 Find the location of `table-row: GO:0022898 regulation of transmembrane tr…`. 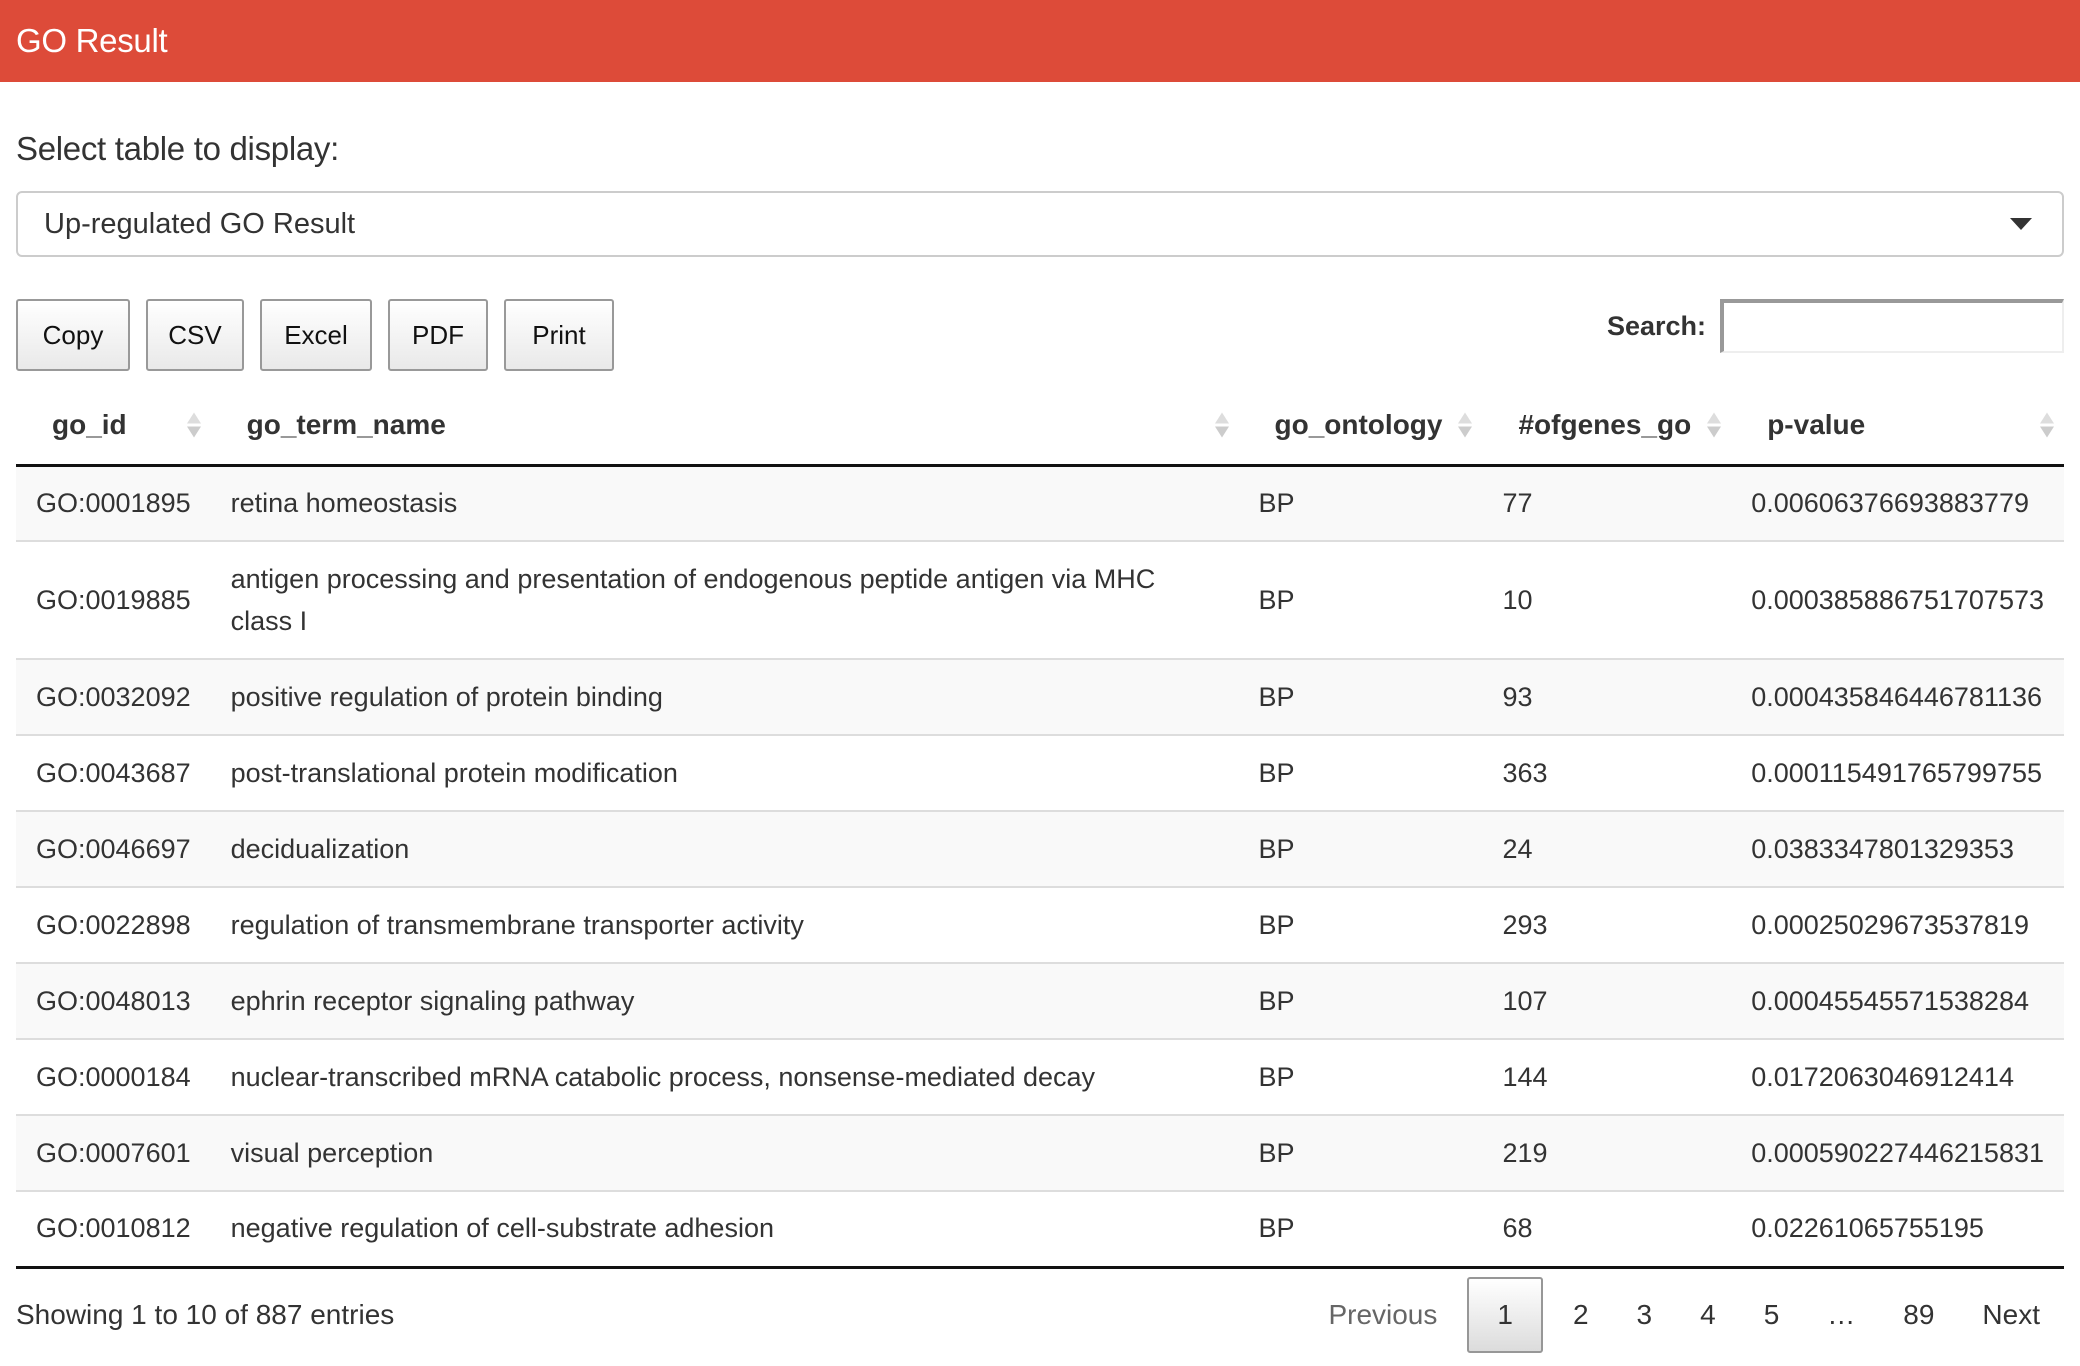

table-row: GO:0022898 regulation of transmembrane tr… is located at coordinates (1040, 924).